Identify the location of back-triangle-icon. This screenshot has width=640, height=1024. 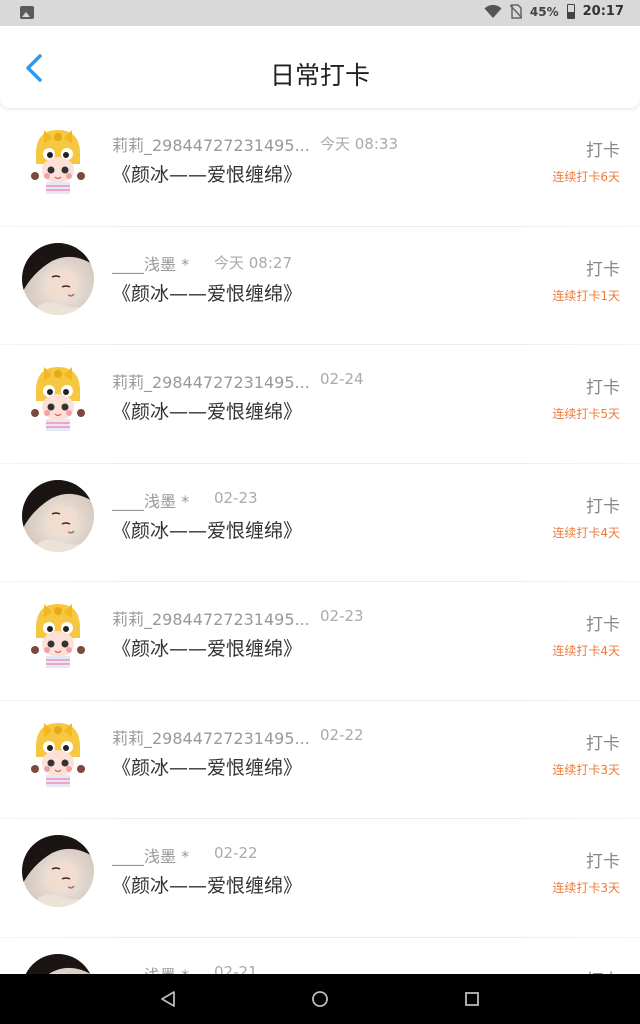
(168, 999).